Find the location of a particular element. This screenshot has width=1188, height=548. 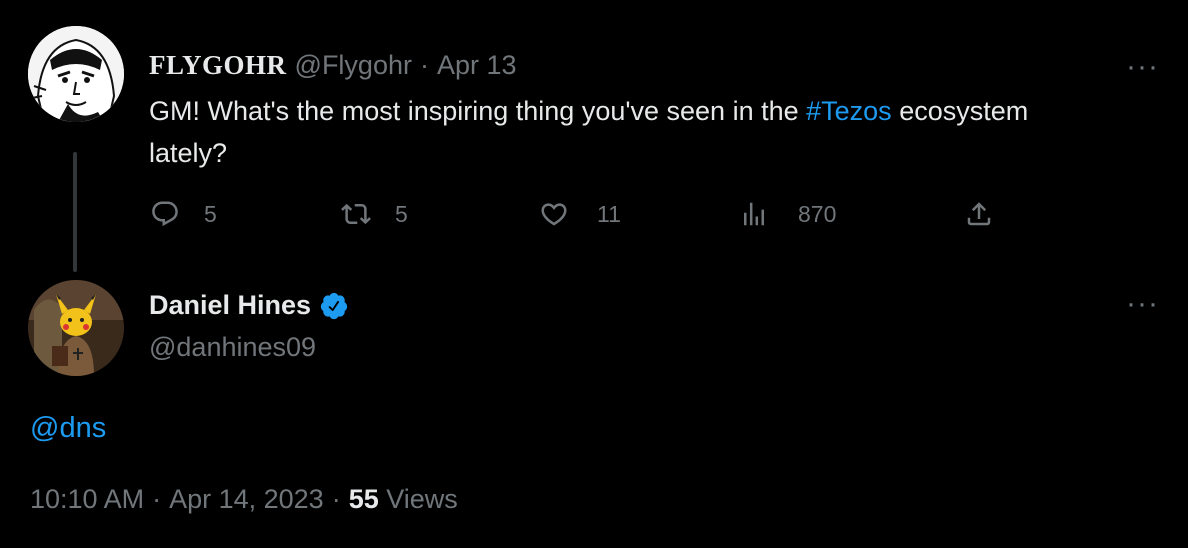

tweet-date: Apr 14, 2023 is located at coordinates (246, 499).